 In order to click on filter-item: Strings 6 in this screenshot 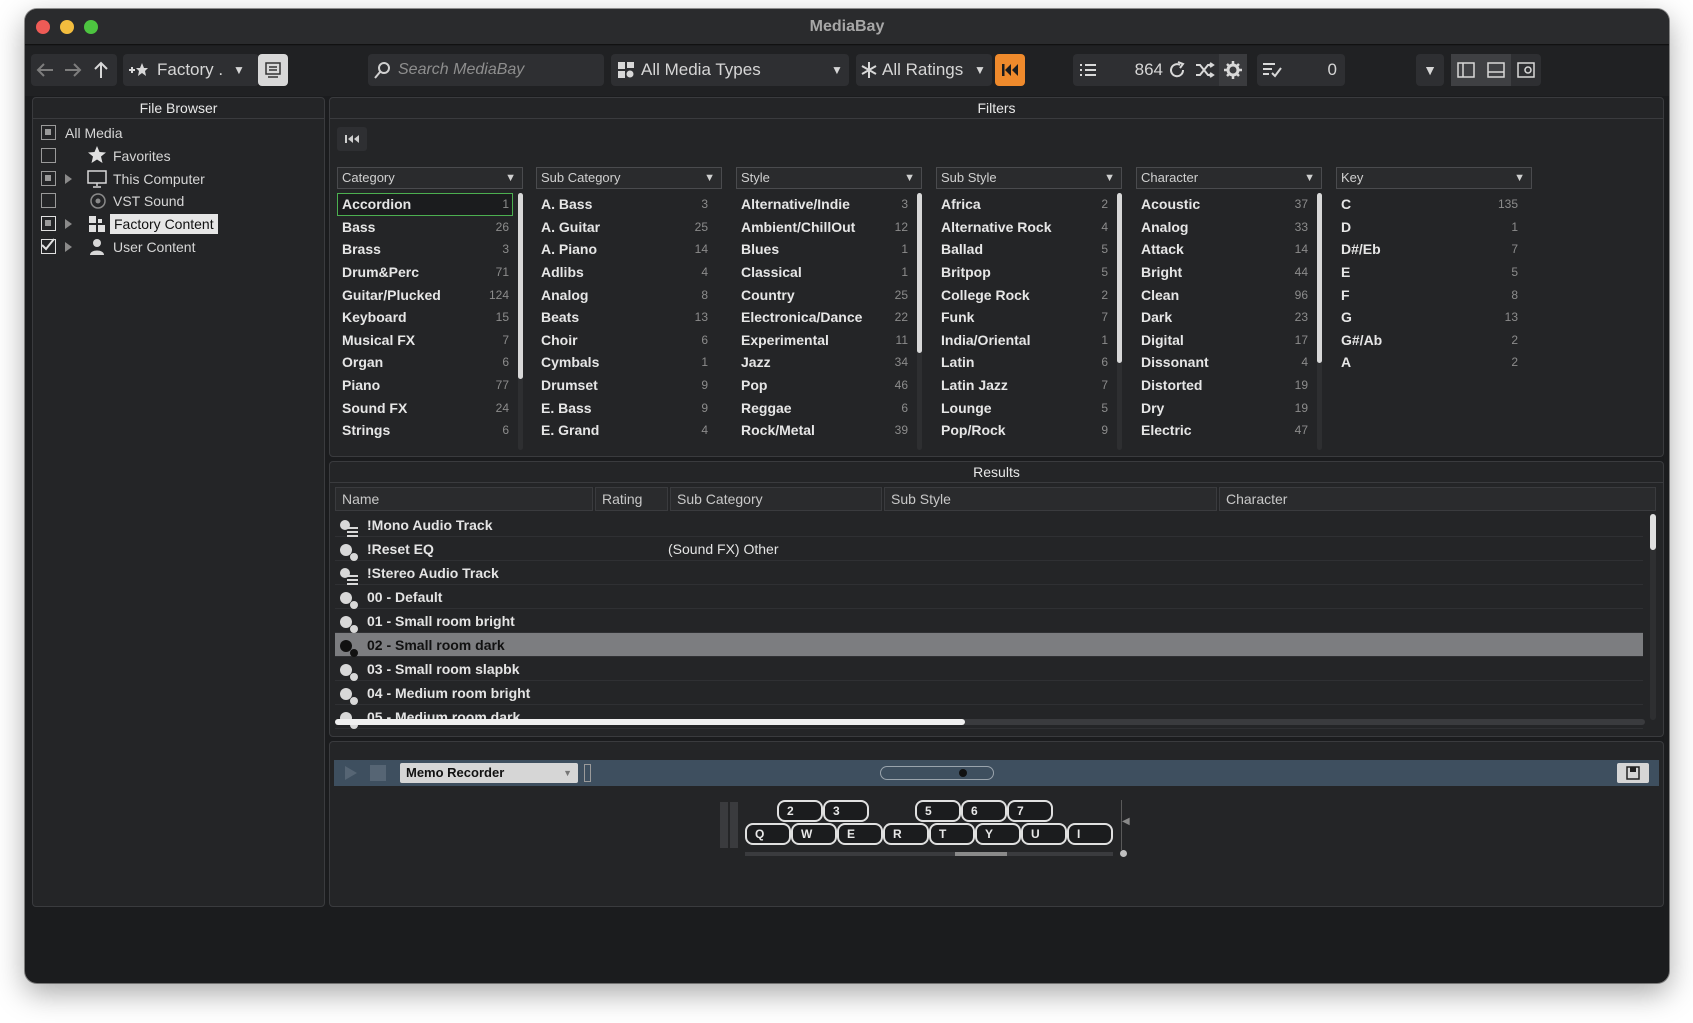, I will do `click(425, 430)`.